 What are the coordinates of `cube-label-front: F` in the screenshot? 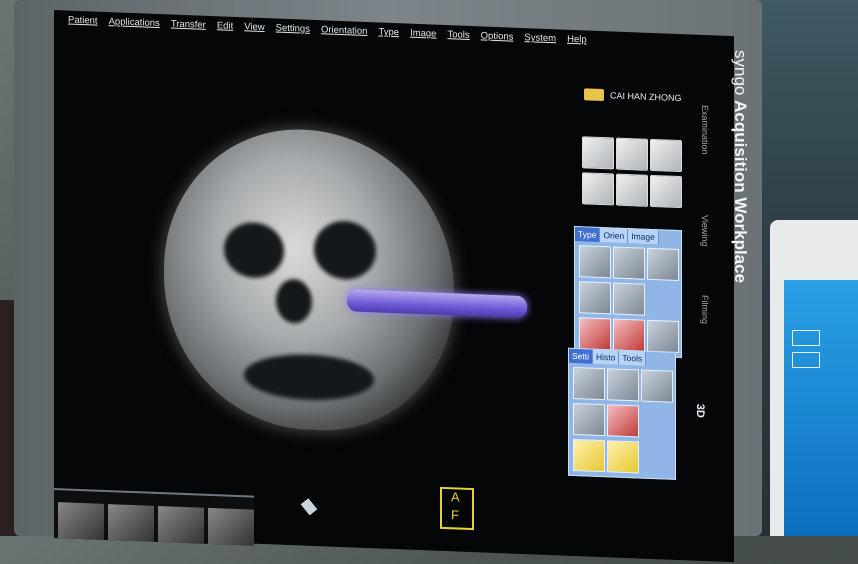 It's located at (455, 515).